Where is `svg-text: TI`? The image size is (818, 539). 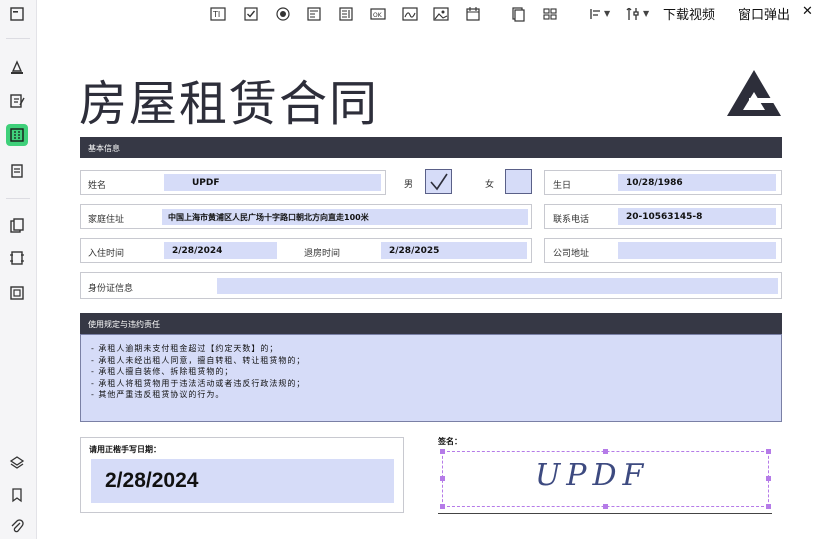 svg-text: TI is located at coordinates (216, 14).